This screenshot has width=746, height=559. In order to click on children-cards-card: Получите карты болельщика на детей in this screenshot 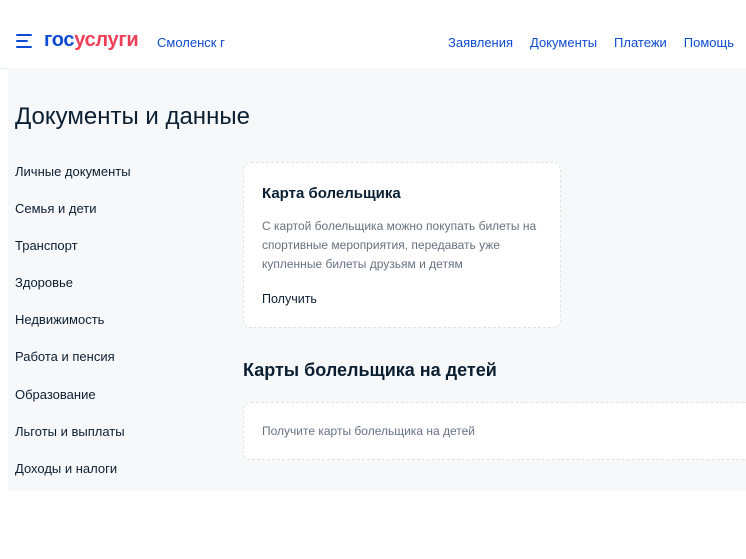, I will do `click(494, 431)`.